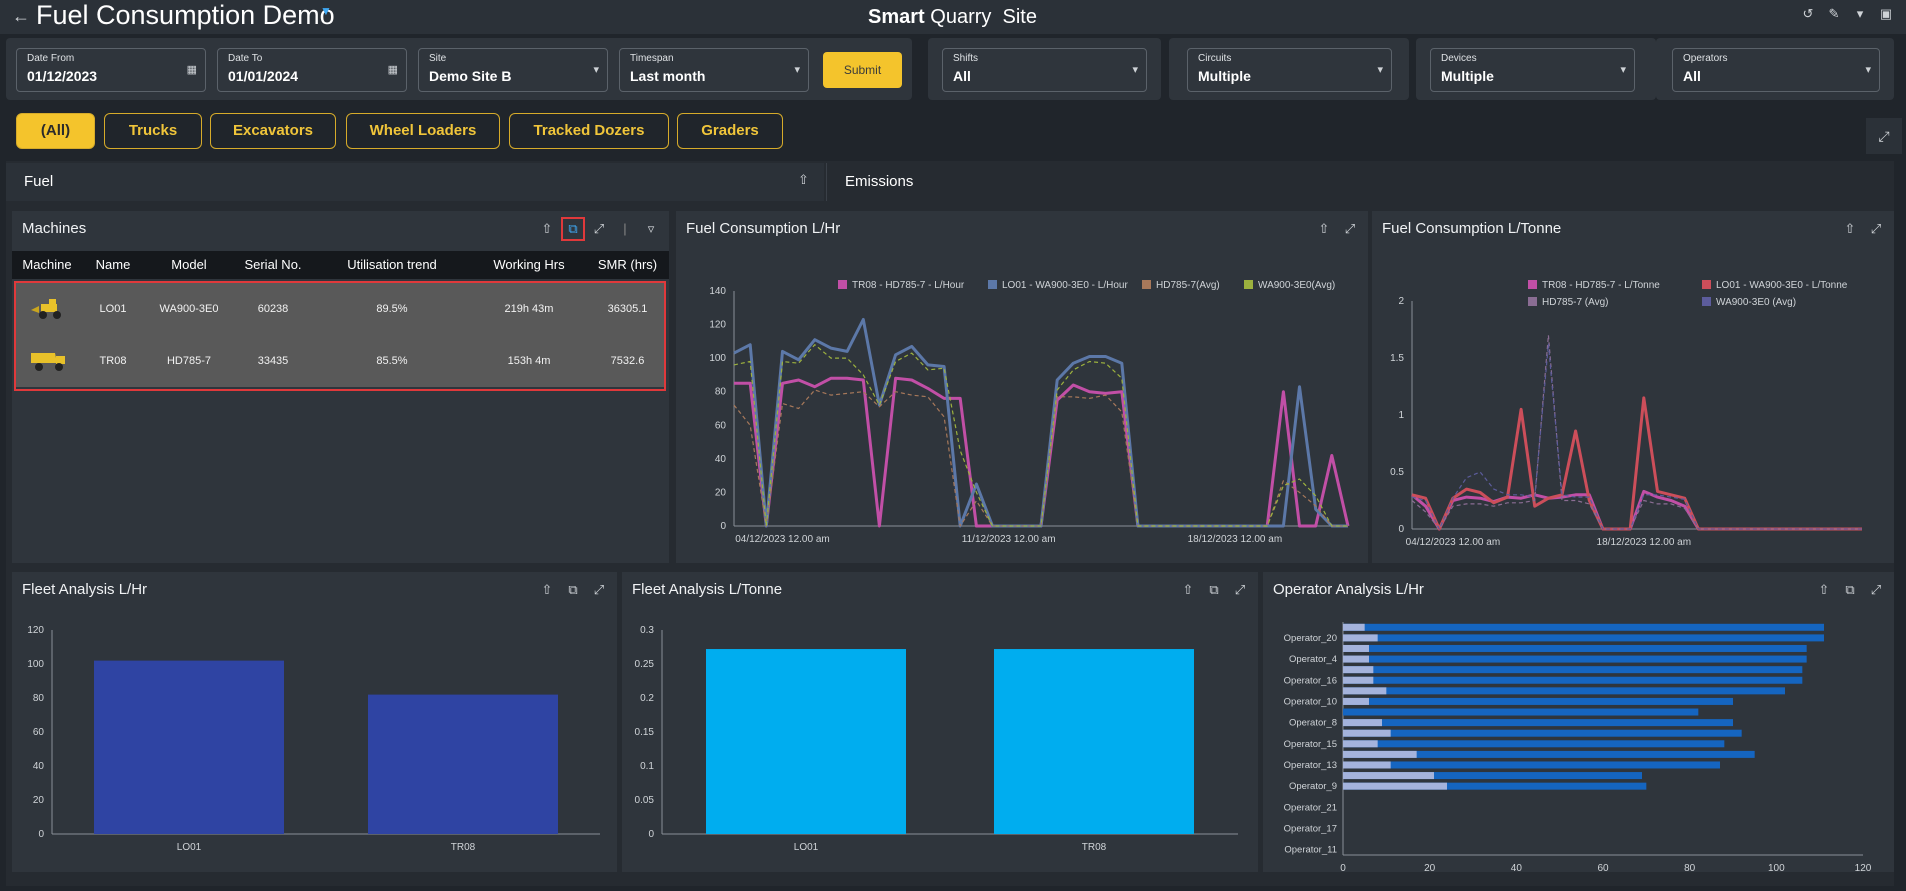  What do you see at coordinates (1834, 14) in the screenshot?
I see `edit-icon: ✎` at bounding box center [1834, 14].